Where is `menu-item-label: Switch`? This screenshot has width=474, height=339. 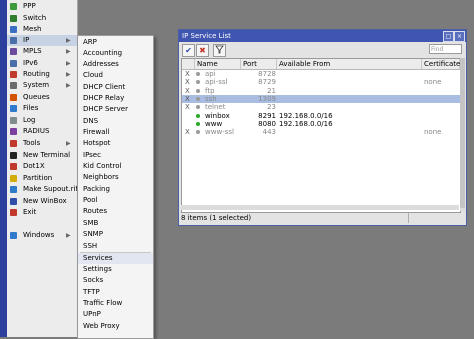
menu-item-label: Switch is located at coordinates (35, 18).